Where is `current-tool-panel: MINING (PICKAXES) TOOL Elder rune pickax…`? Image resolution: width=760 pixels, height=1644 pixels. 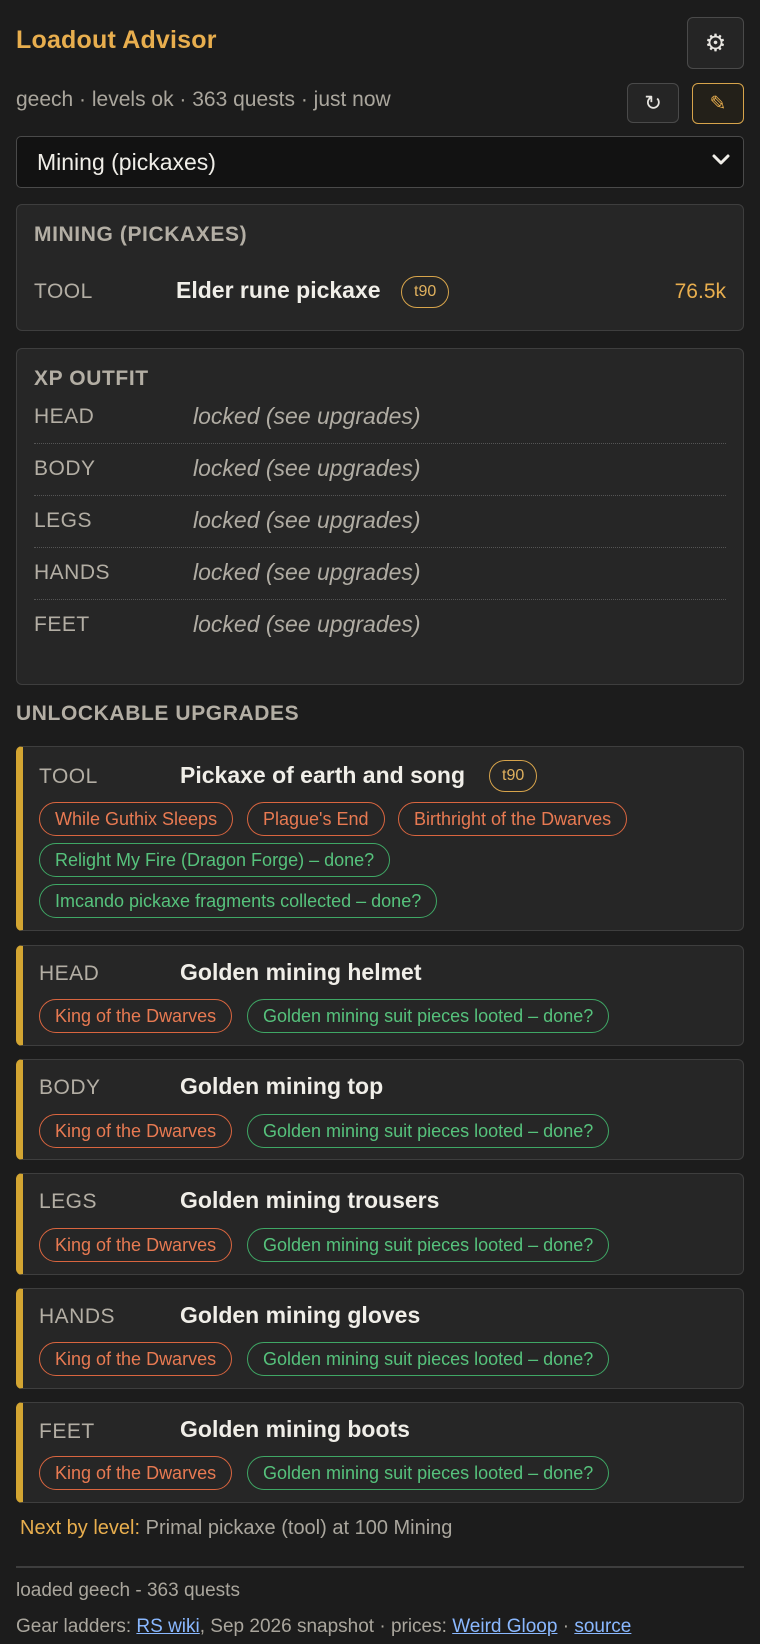 current-tool-panel: MINING (PICKAXES) TOOL Elder rune pickax… is located at coordinates (380, 267).